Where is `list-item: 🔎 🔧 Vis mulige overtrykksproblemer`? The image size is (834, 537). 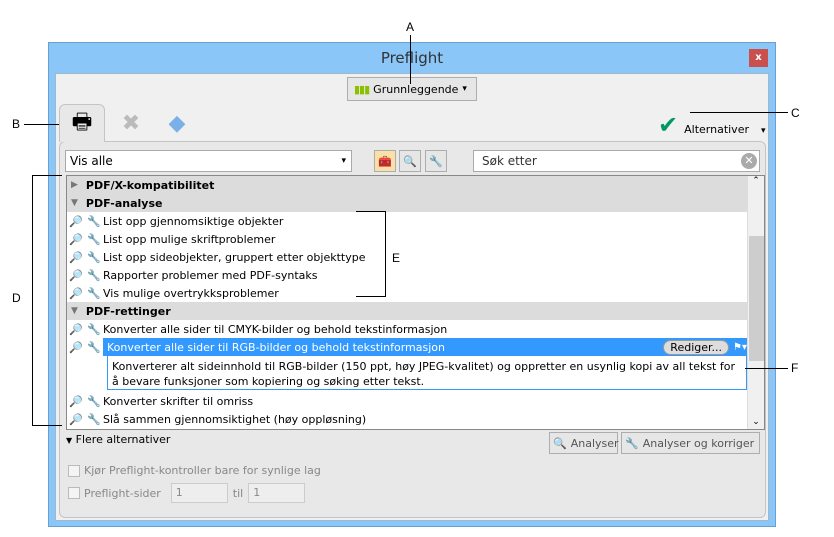 list-item: 🔎 🔧 Vis mulige overtrykksproblemer is located at coordinates (407, 293).